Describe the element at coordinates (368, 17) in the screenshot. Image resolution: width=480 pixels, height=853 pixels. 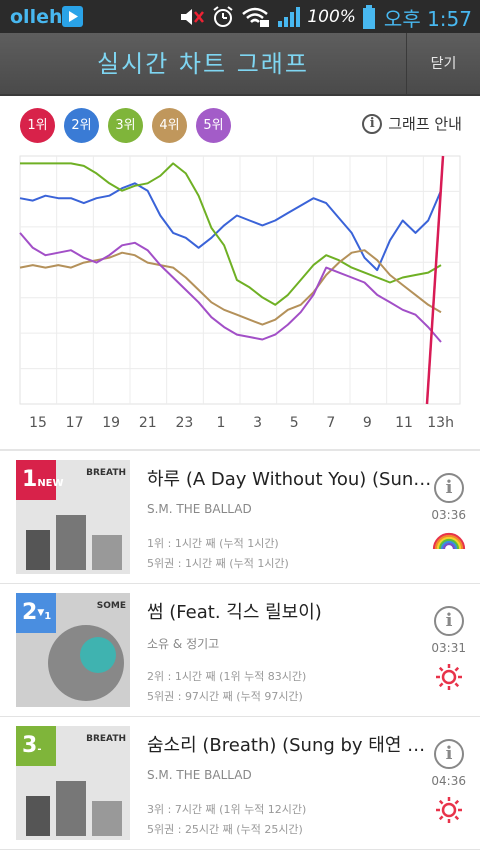
I see `battery-icon` at that location.